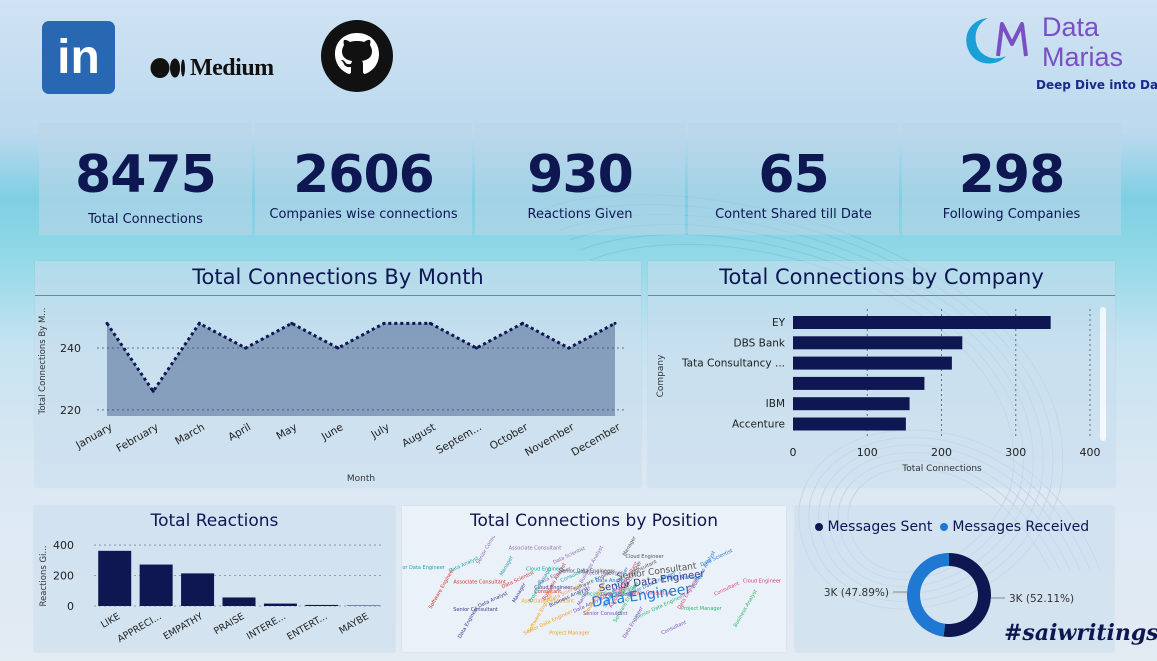 Image resolution: width=1157 pixels, height=661 pixels. I want to click on word: Data Analyst, so click(464, 564).